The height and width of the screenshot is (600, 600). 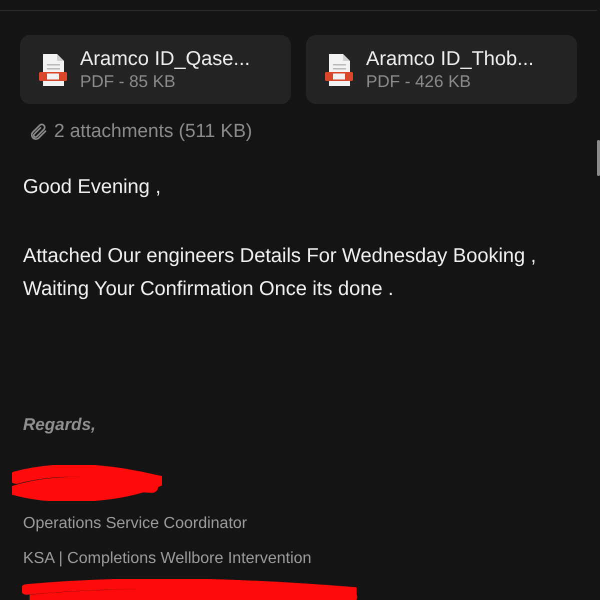 I want to click on closing-text: Regards,, so click(x=59, y=425).